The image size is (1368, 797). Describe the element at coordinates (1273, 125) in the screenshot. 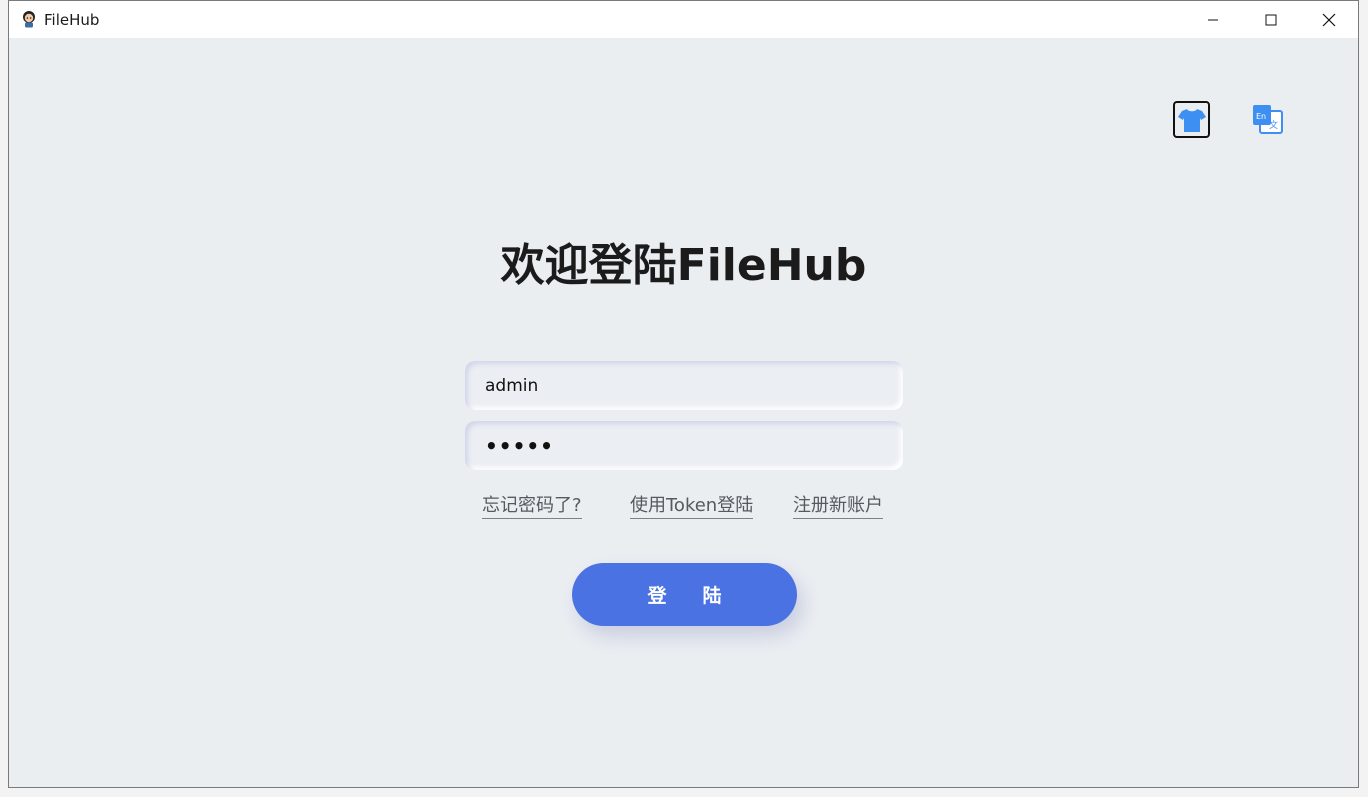

I see `svg-text: 文` at that location.